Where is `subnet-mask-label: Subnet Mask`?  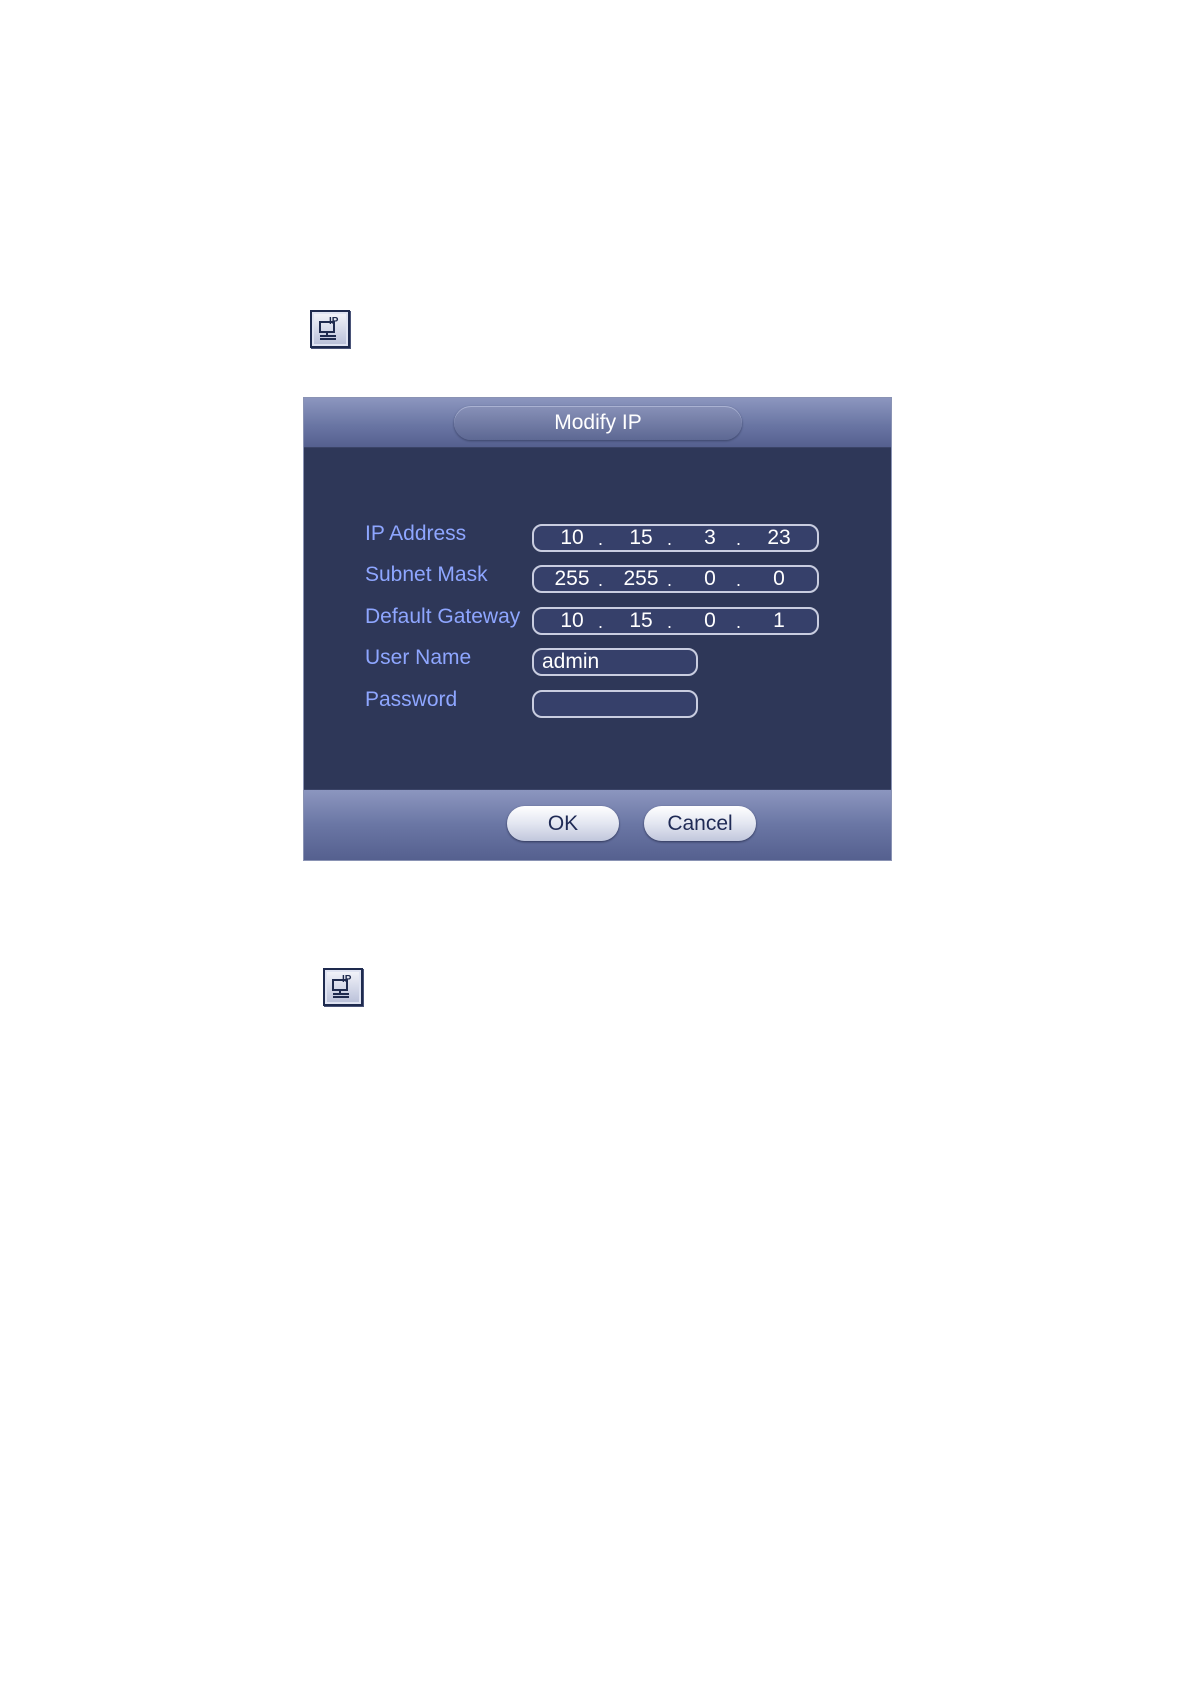 subnet-mask-label: Subnet Mask is located at coordinates (426, 574).